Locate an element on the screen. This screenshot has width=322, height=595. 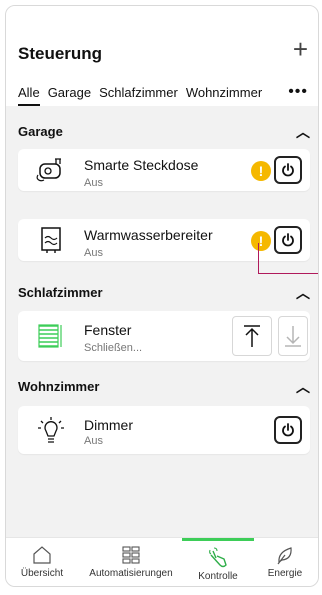
section-title: Wohnzimmer is located at coordinates (59, 386).